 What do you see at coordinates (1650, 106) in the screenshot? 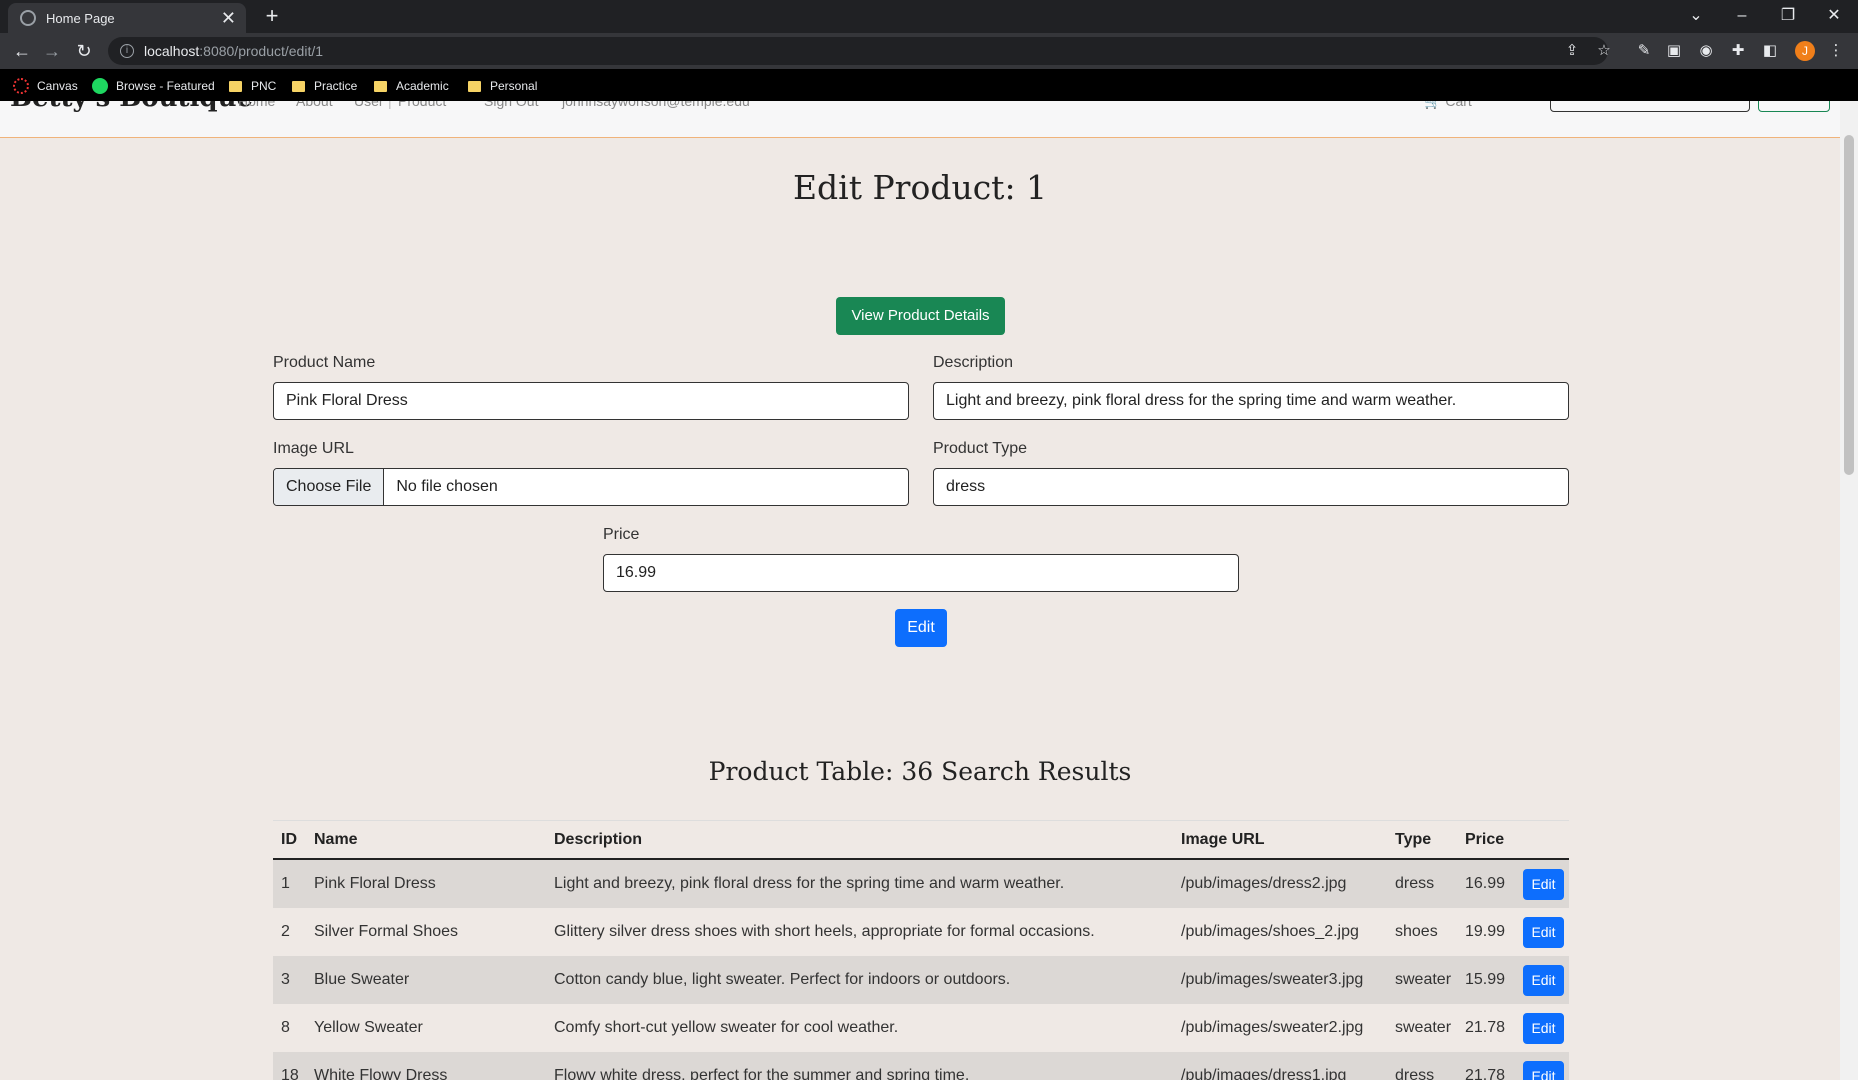
I see `site-search-input` at bounding box center [1650, 106].